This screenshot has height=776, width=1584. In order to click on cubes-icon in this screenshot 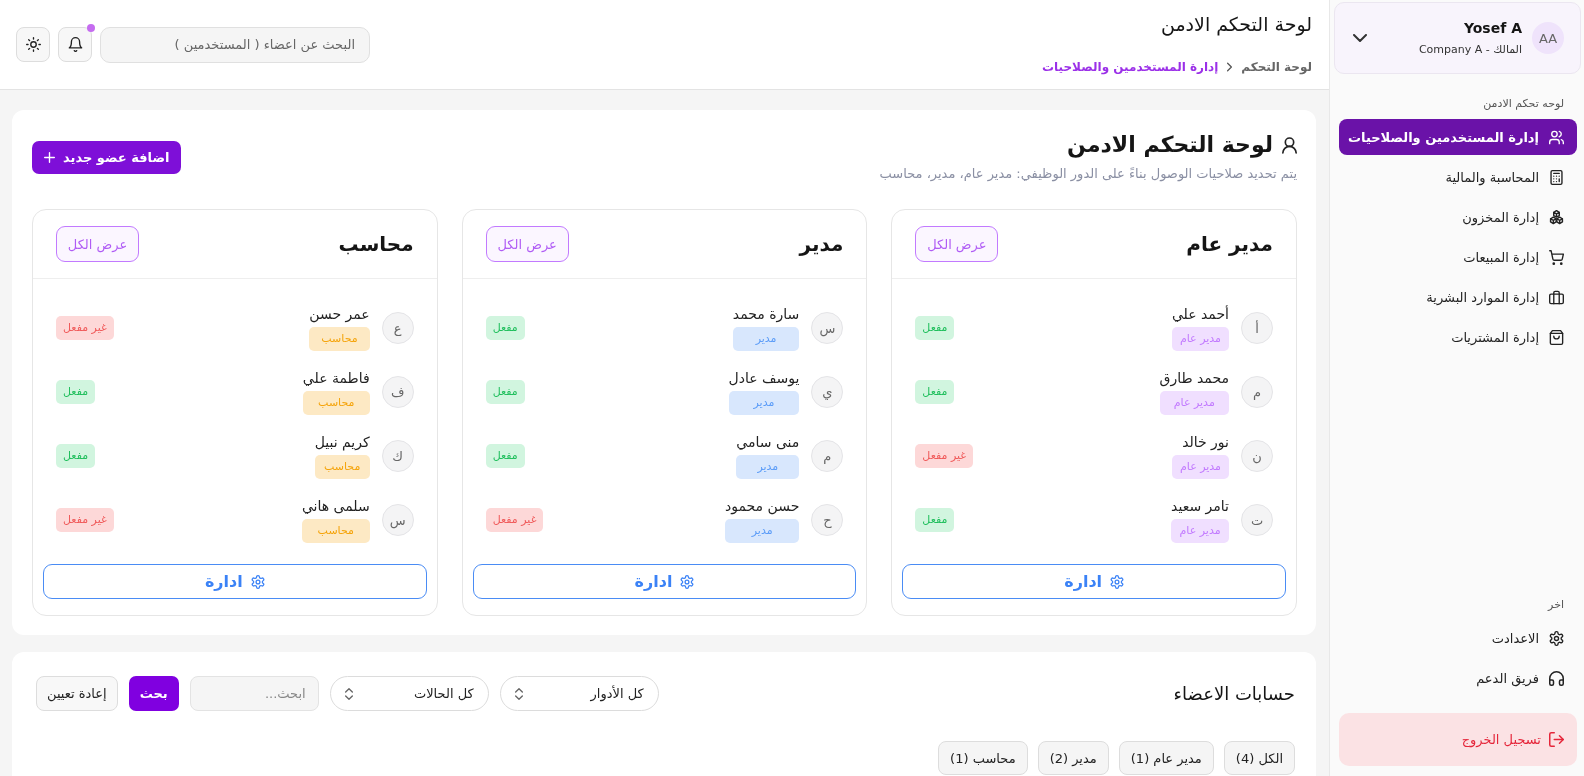, I will do `click(1556, 217)`.